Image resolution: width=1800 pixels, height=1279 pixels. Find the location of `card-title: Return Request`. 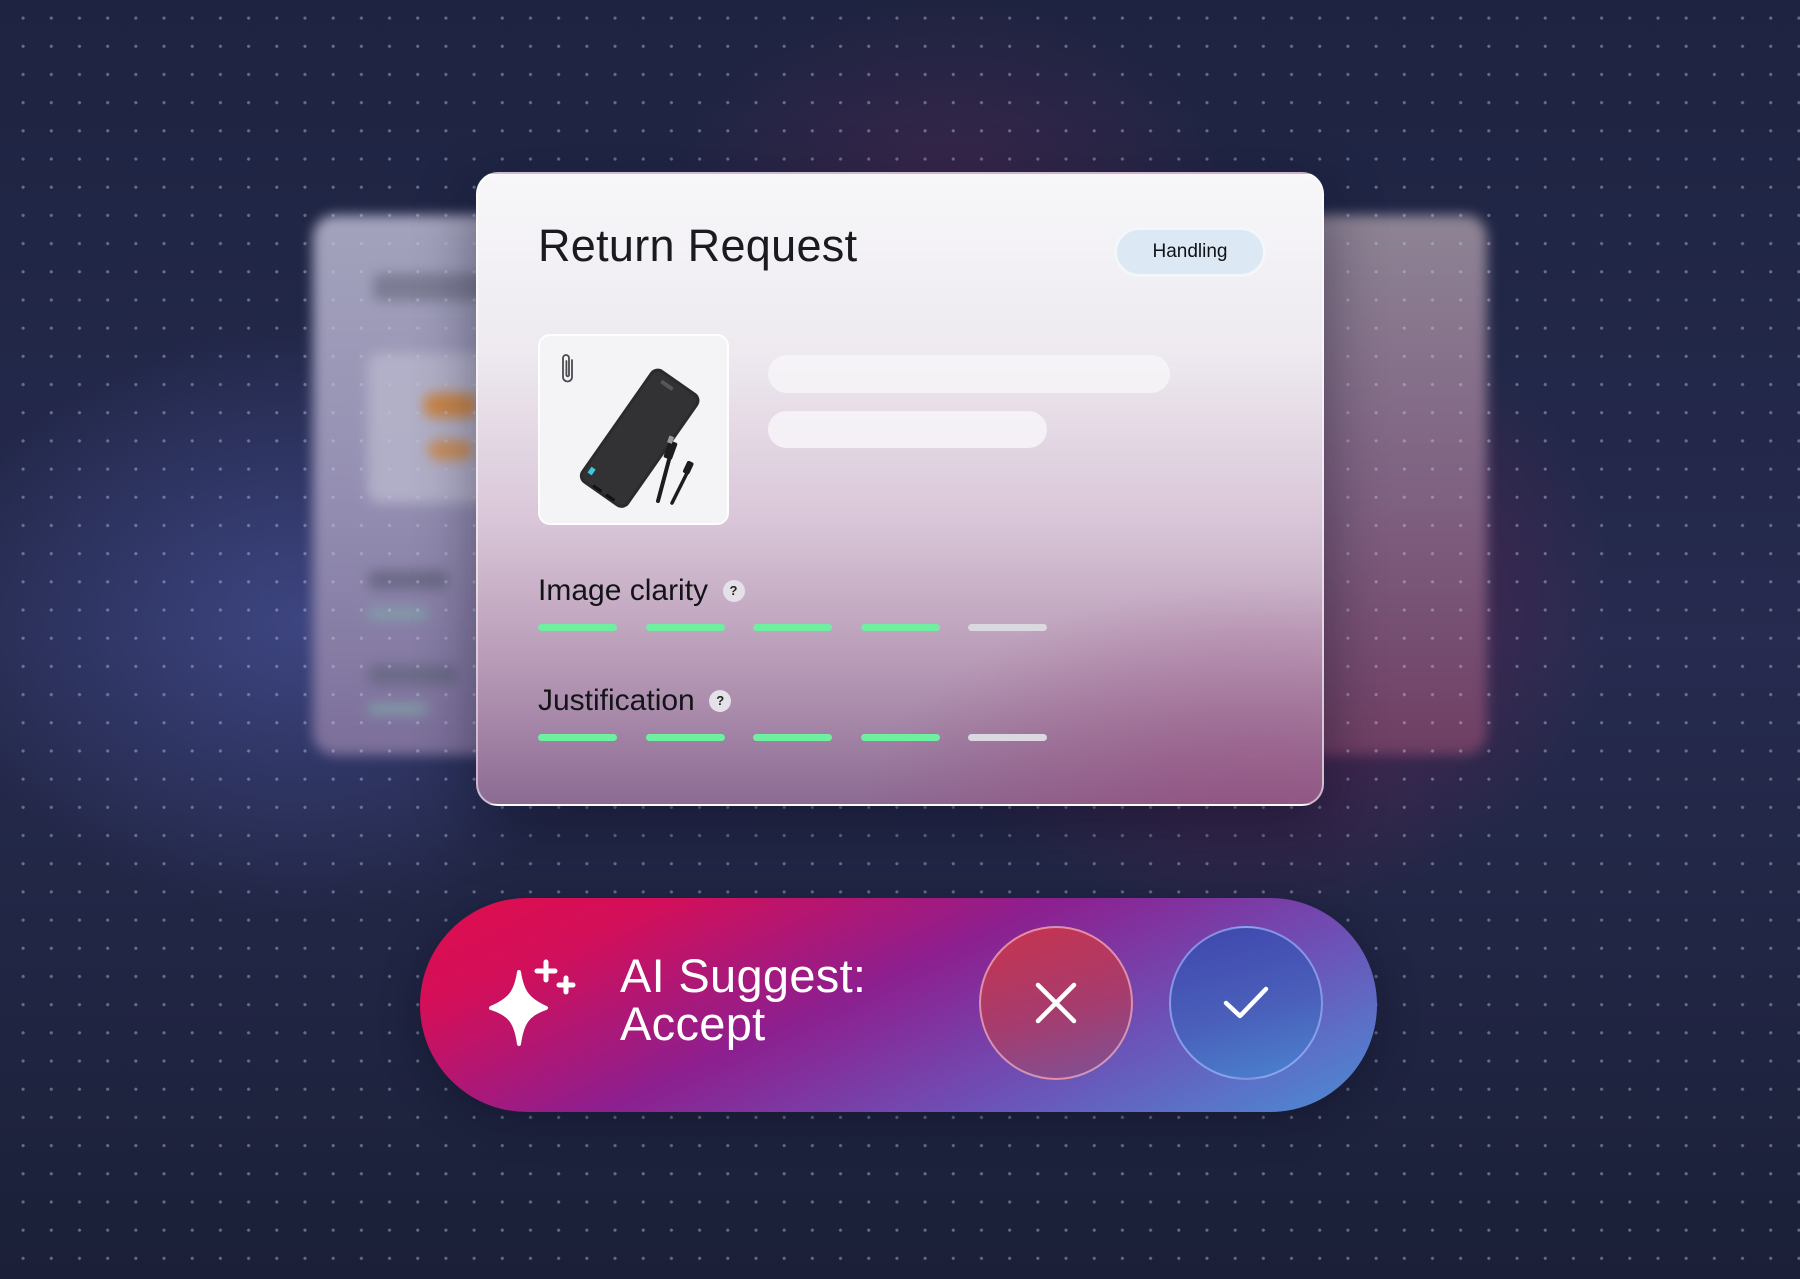

card-title: Return Request is located at coordinates (698, 245).